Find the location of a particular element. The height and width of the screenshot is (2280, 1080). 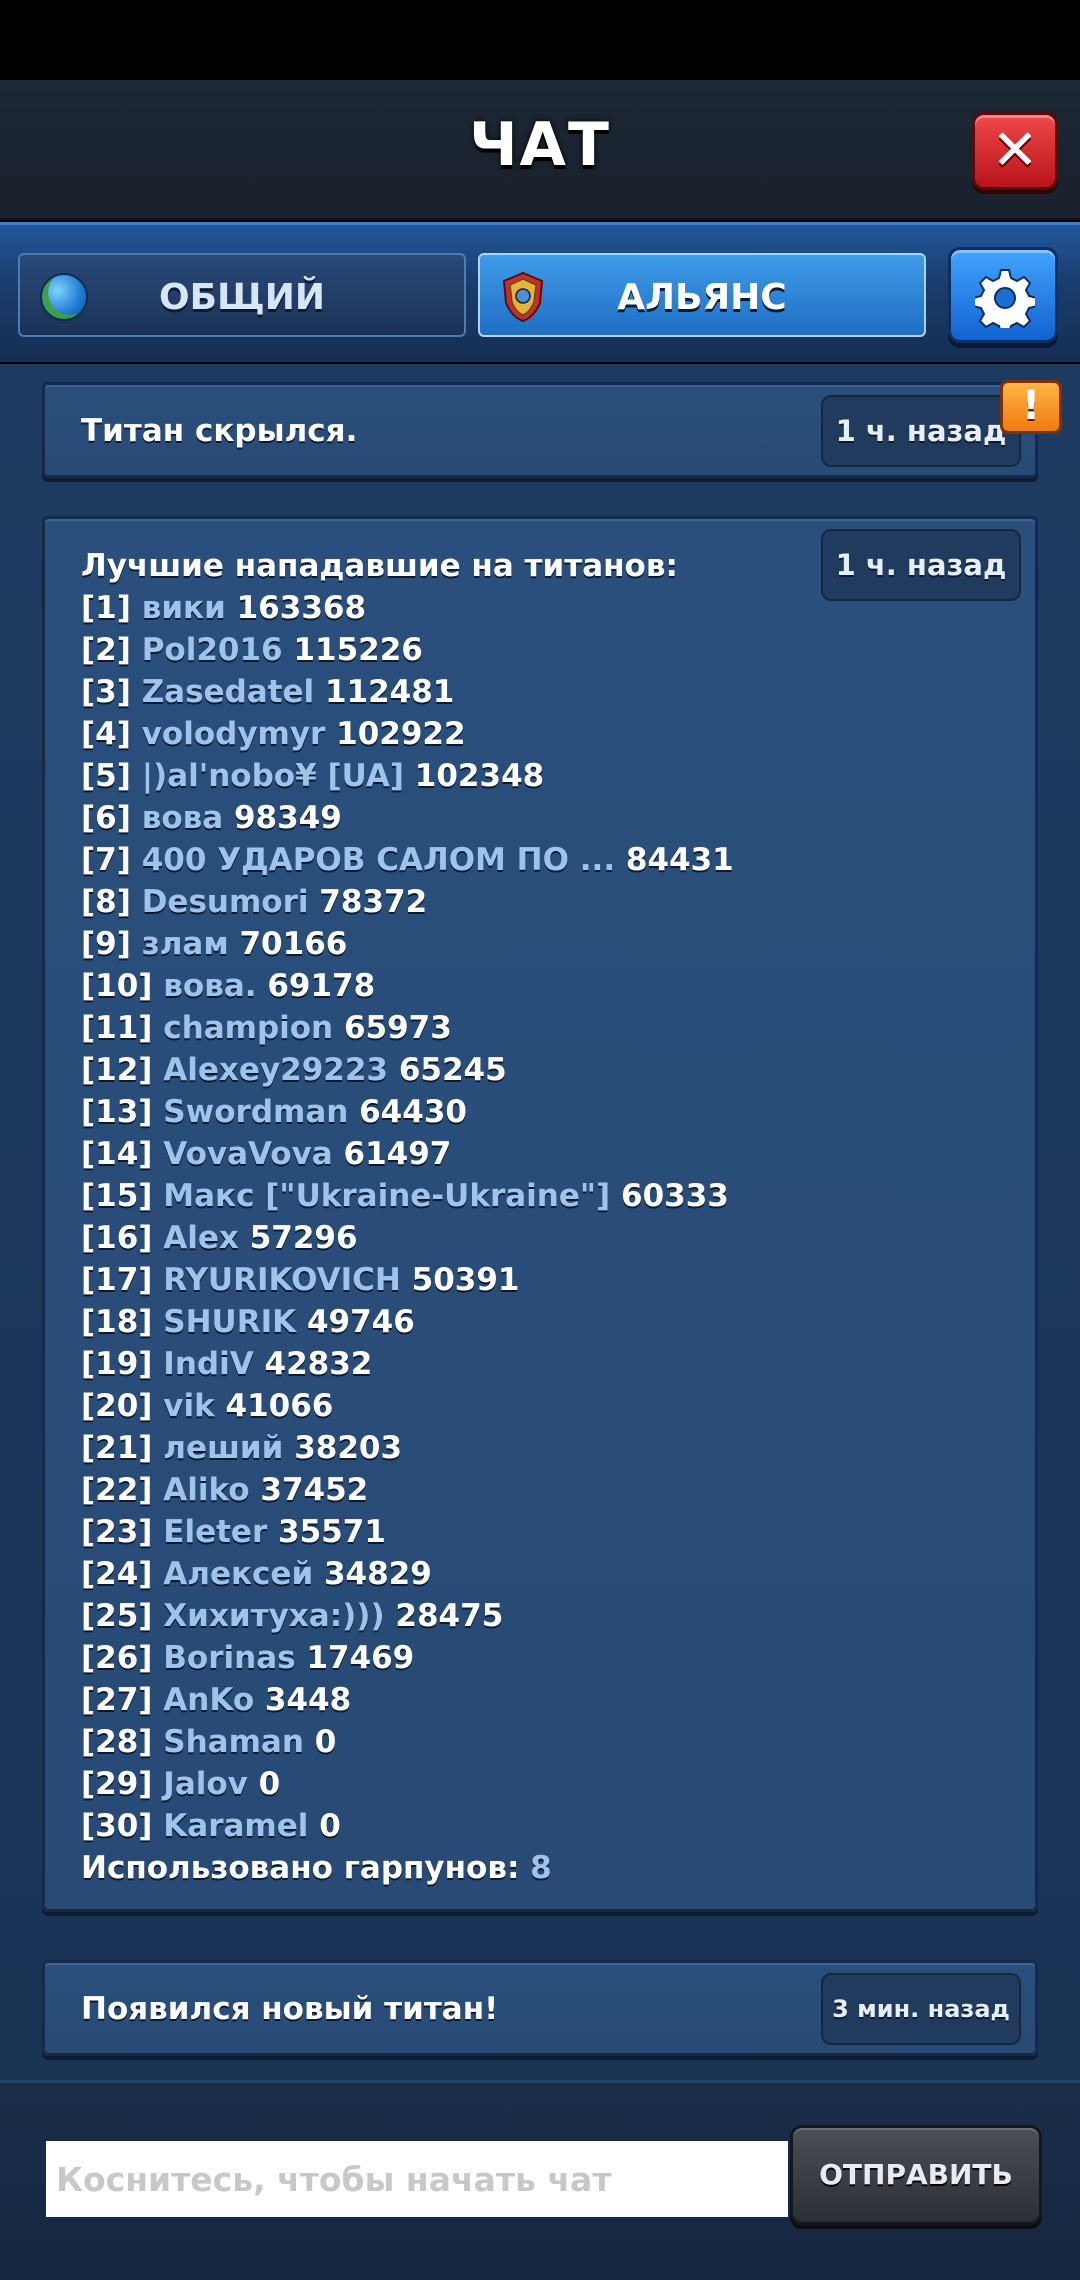

player-score: 84431 is located at coordinates (679, 860).